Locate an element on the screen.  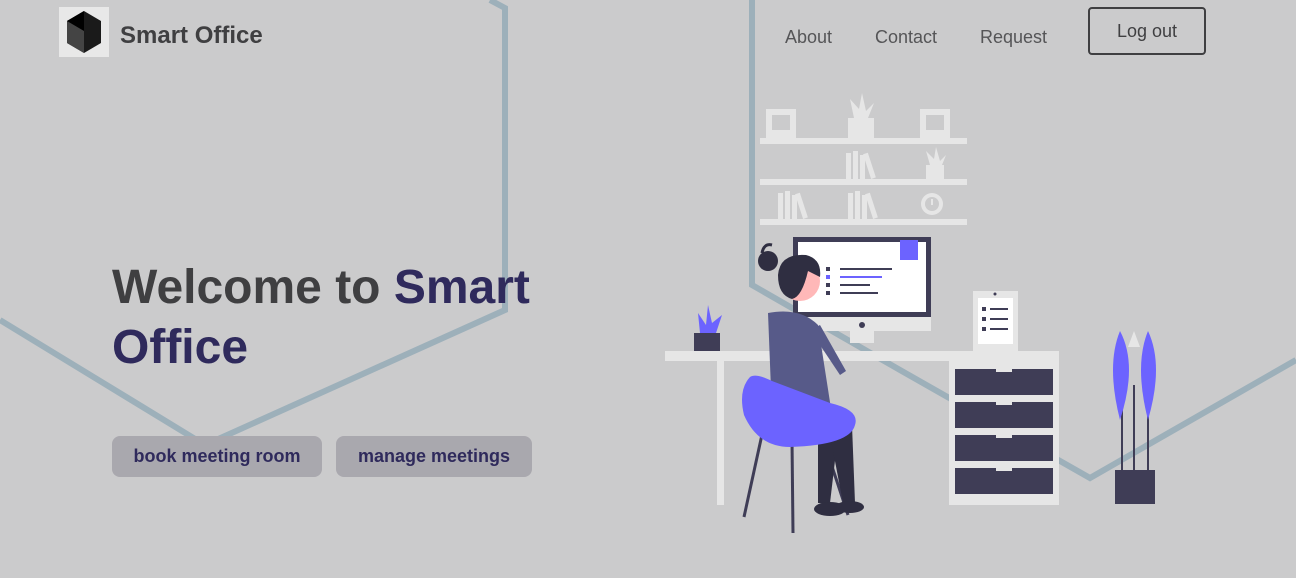
nav-request: Request is located at coordinates (1013, 37).